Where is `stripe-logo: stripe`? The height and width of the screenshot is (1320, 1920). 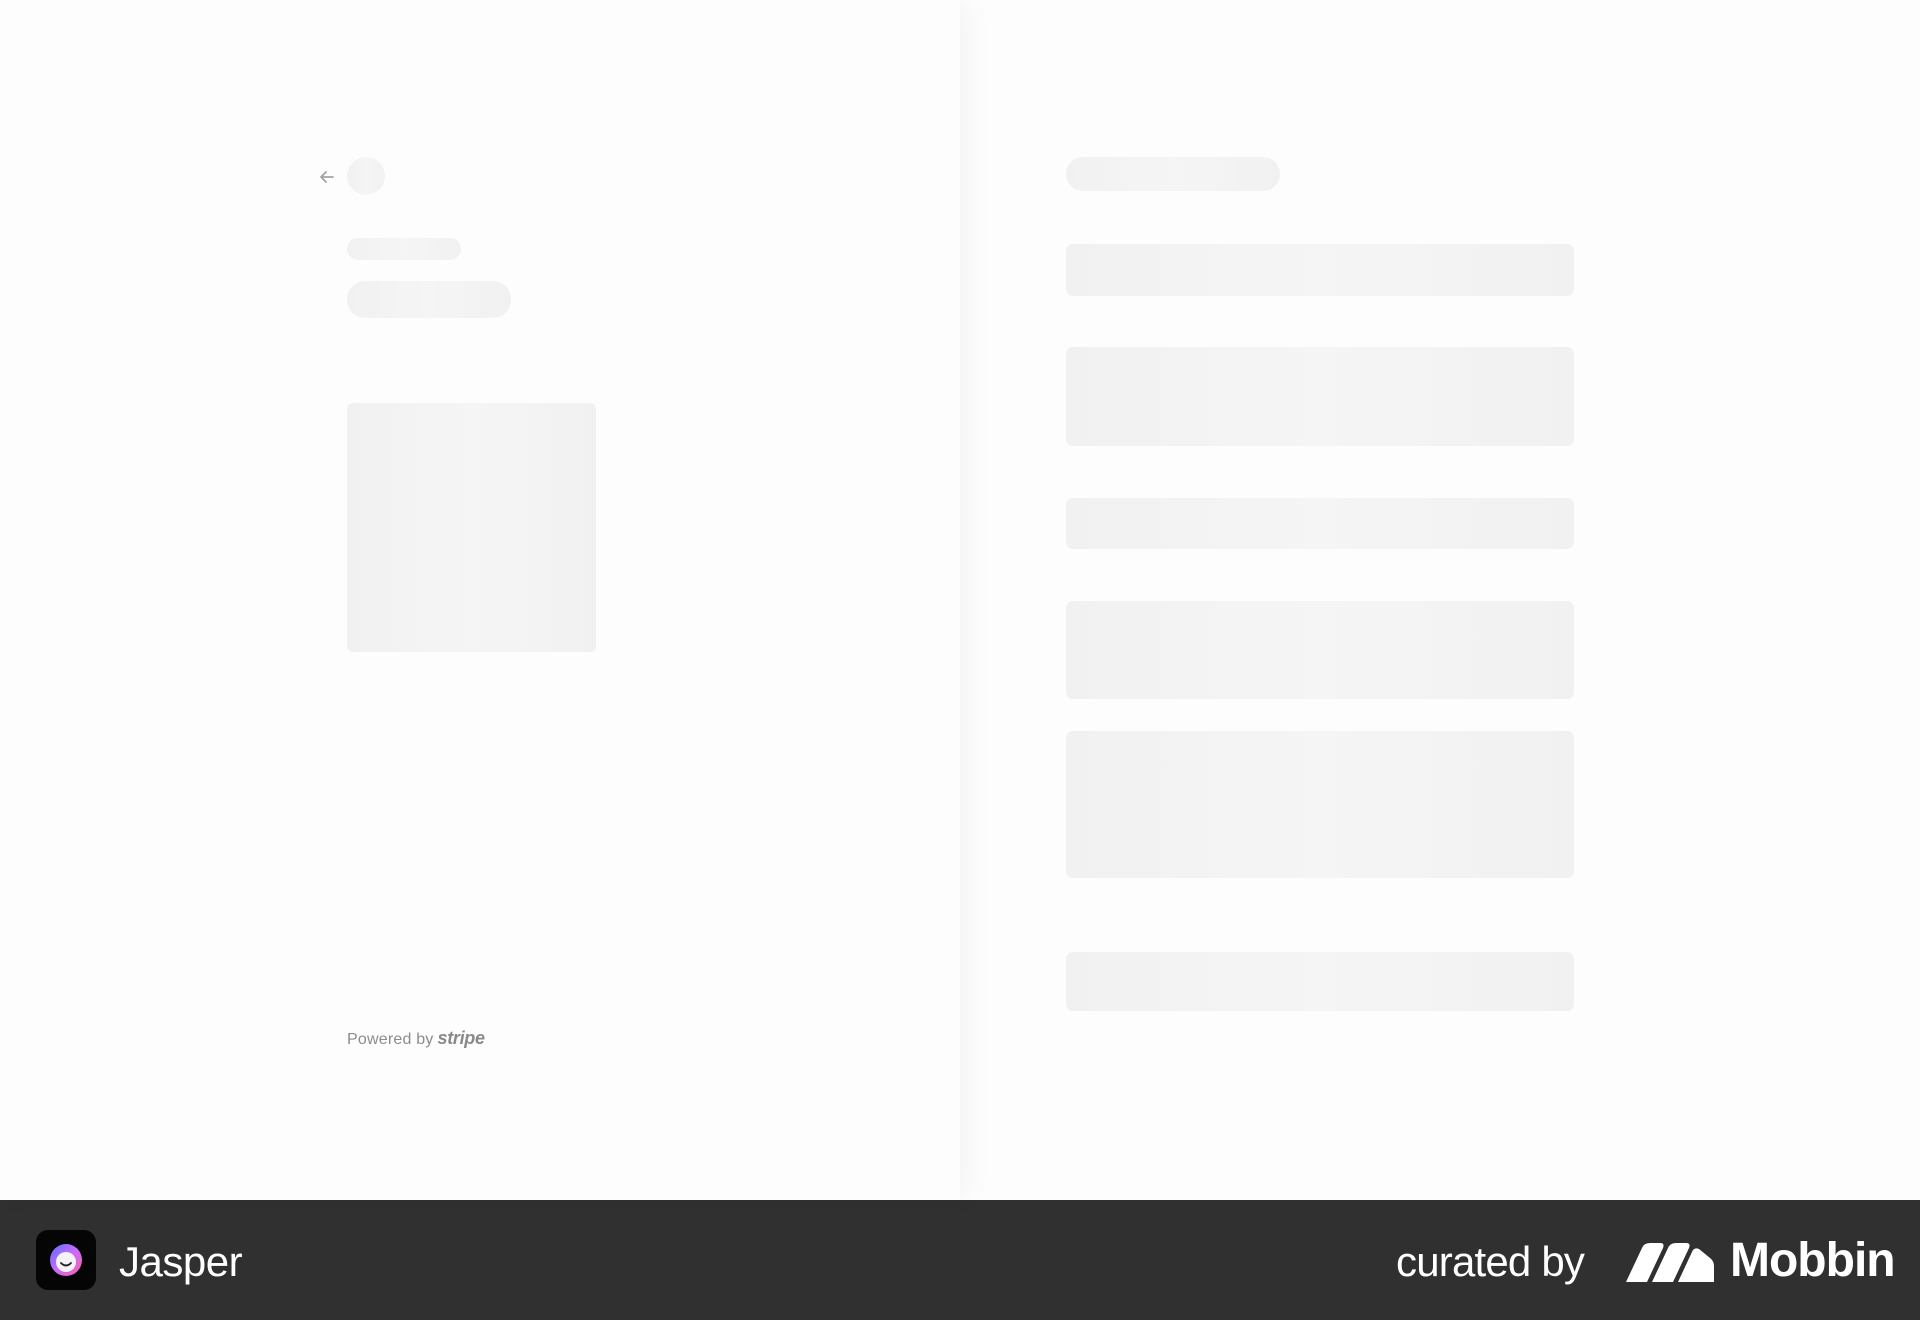 stripe-logo: stripe is located at coordinates (461, 1038).